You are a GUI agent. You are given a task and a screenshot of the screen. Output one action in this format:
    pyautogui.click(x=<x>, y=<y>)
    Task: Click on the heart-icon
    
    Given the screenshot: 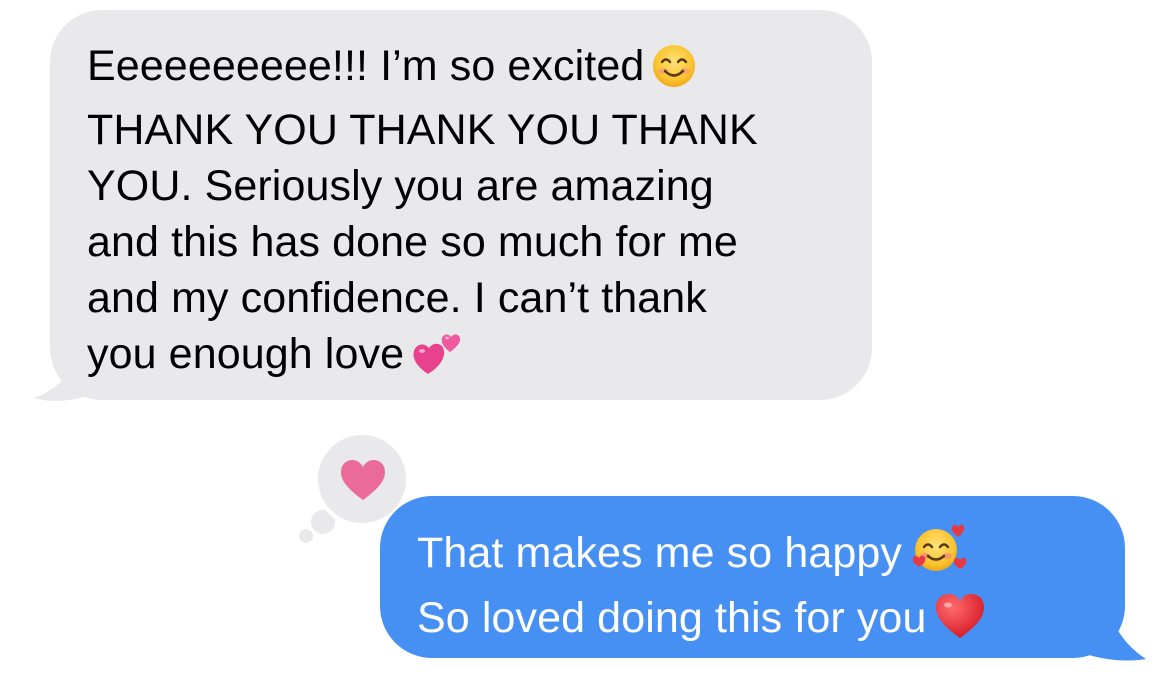 What is the action you would take?
    pyautogui.click(x=363, y=480)
    